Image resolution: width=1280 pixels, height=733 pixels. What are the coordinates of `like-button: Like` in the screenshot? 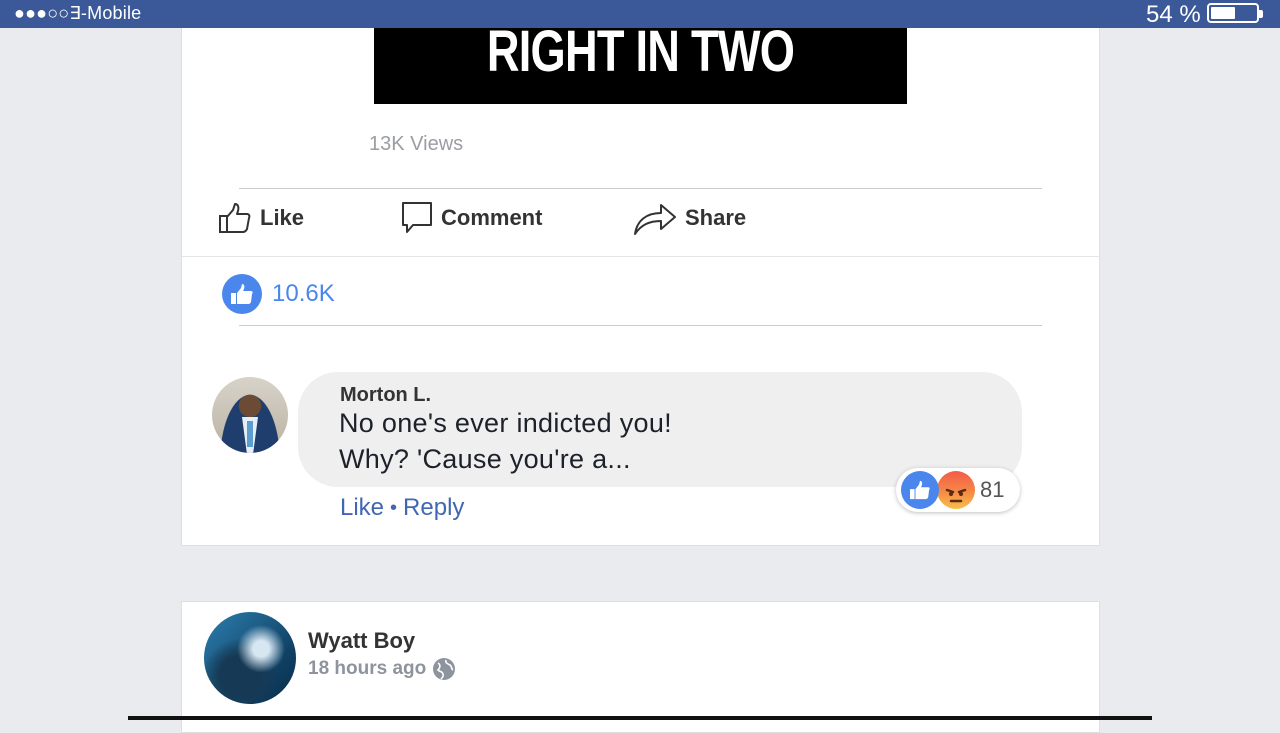 It's located at (261, 218).